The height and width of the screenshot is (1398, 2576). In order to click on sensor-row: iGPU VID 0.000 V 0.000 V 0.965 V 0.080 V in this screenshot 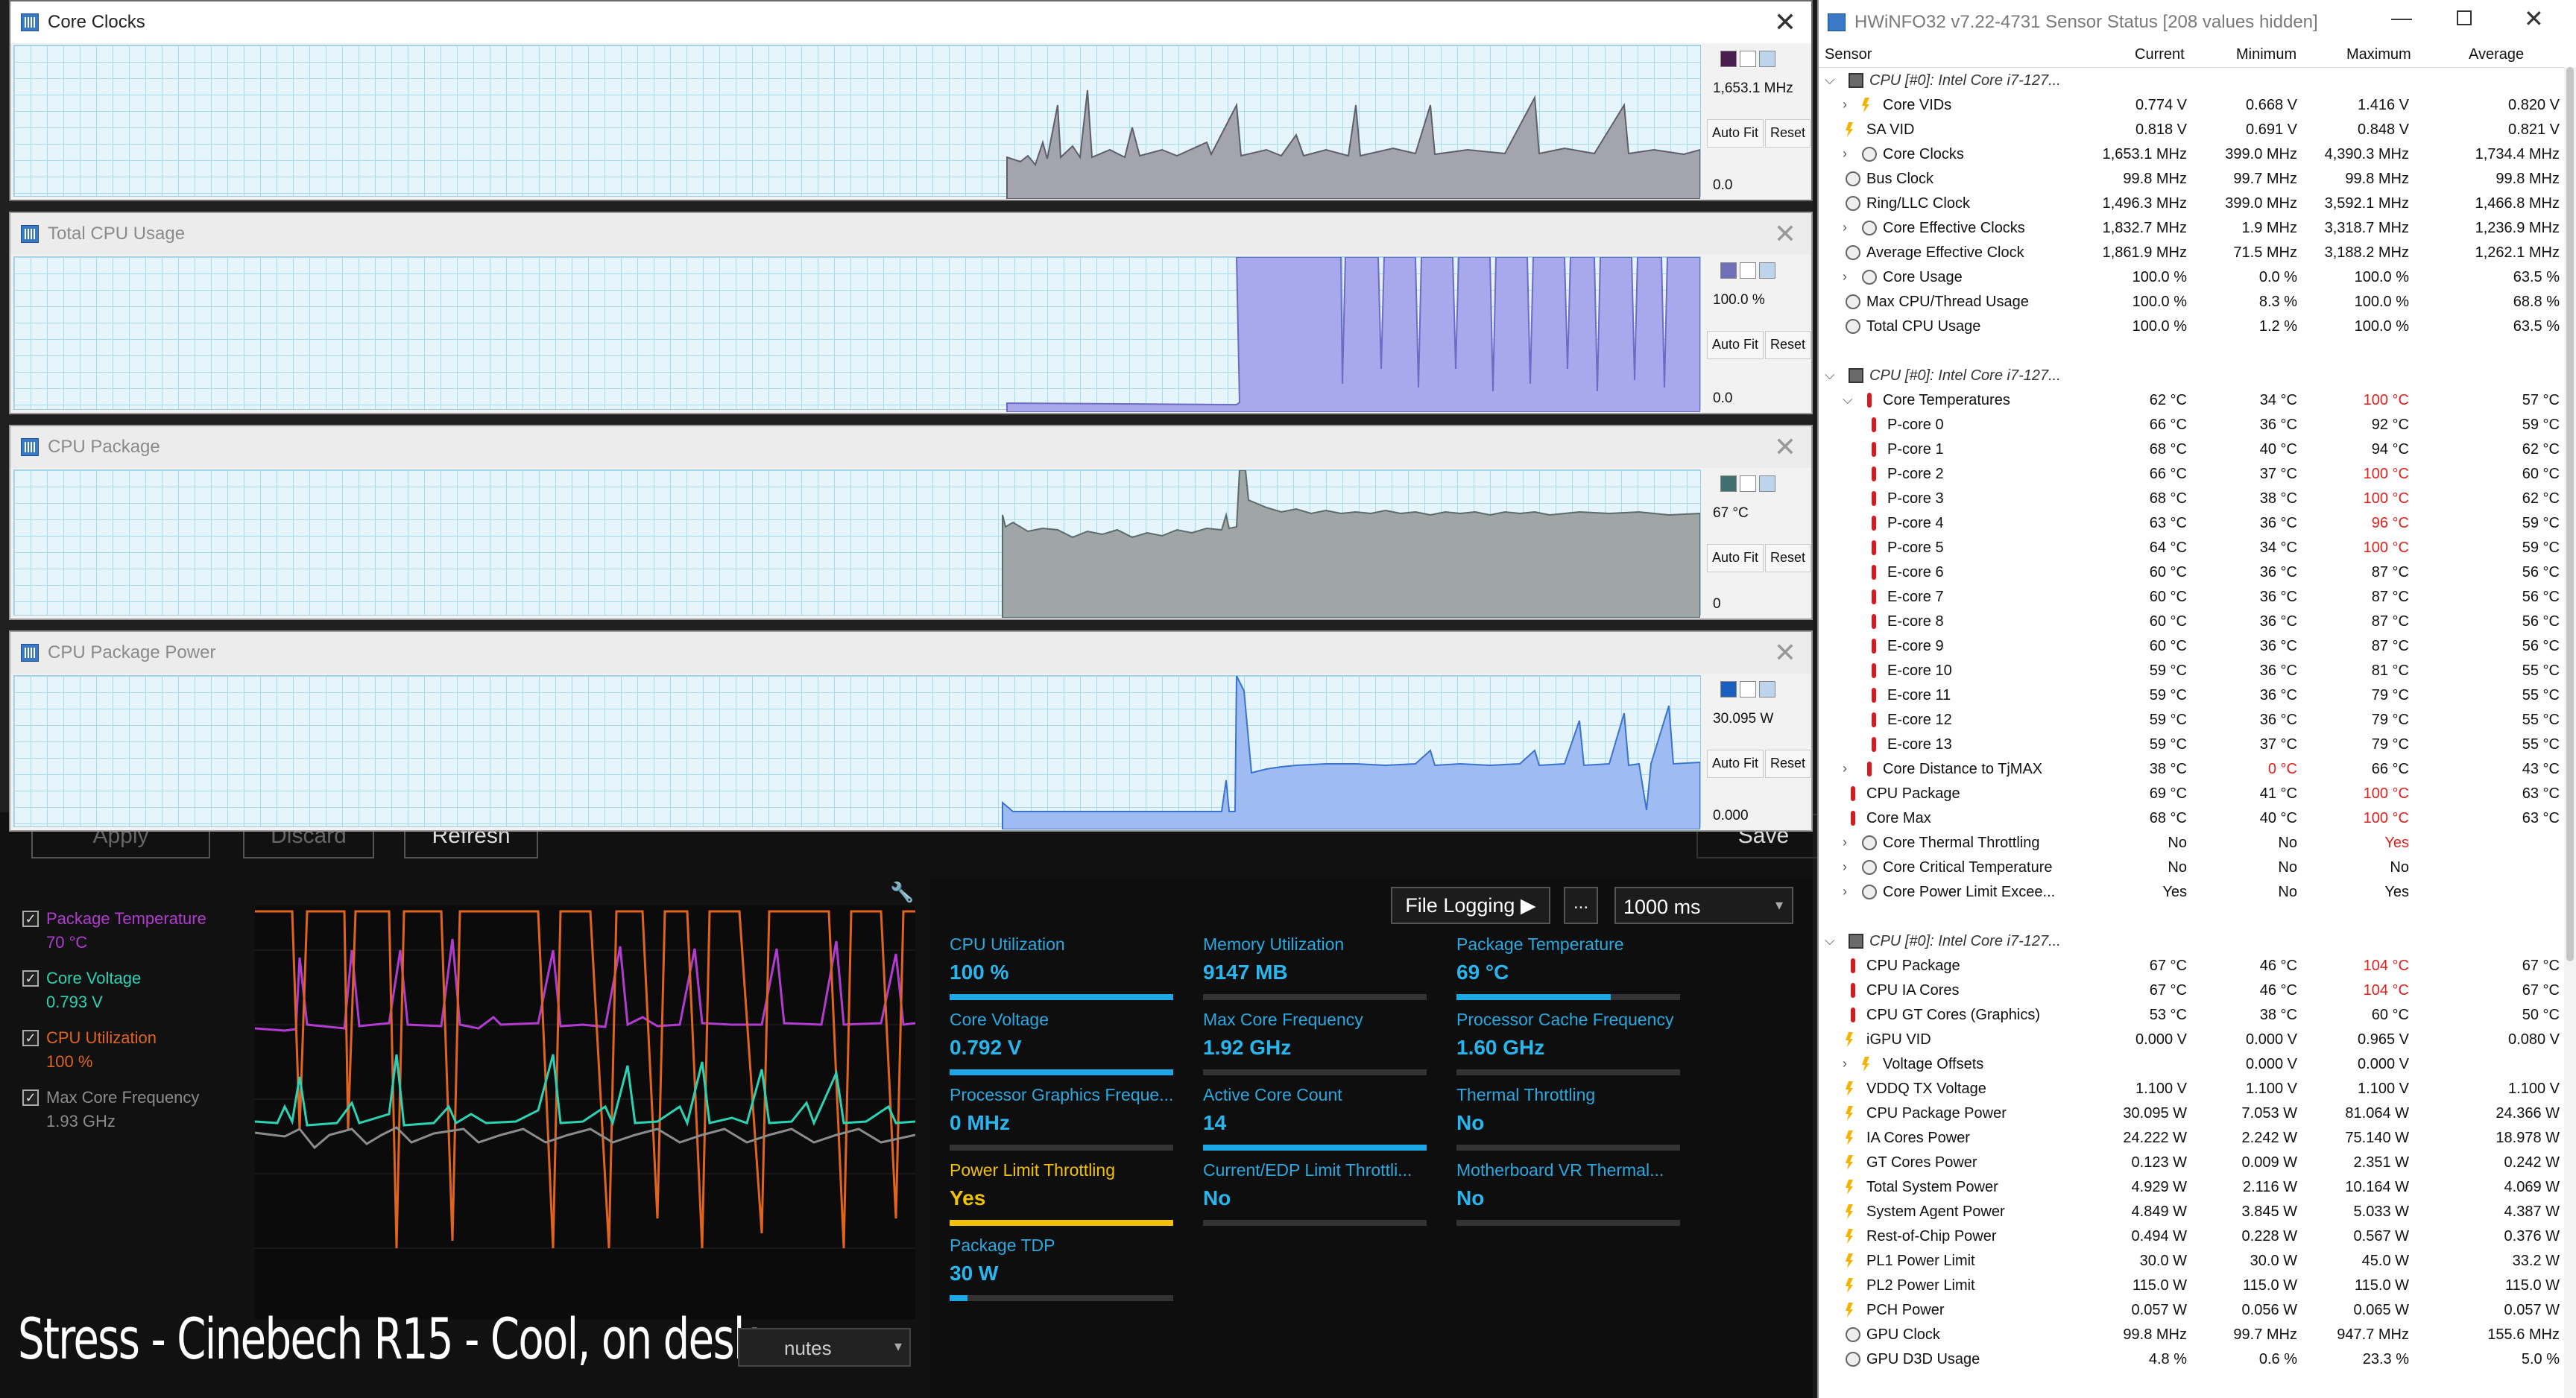, I will do `click(2191, 1040)`.